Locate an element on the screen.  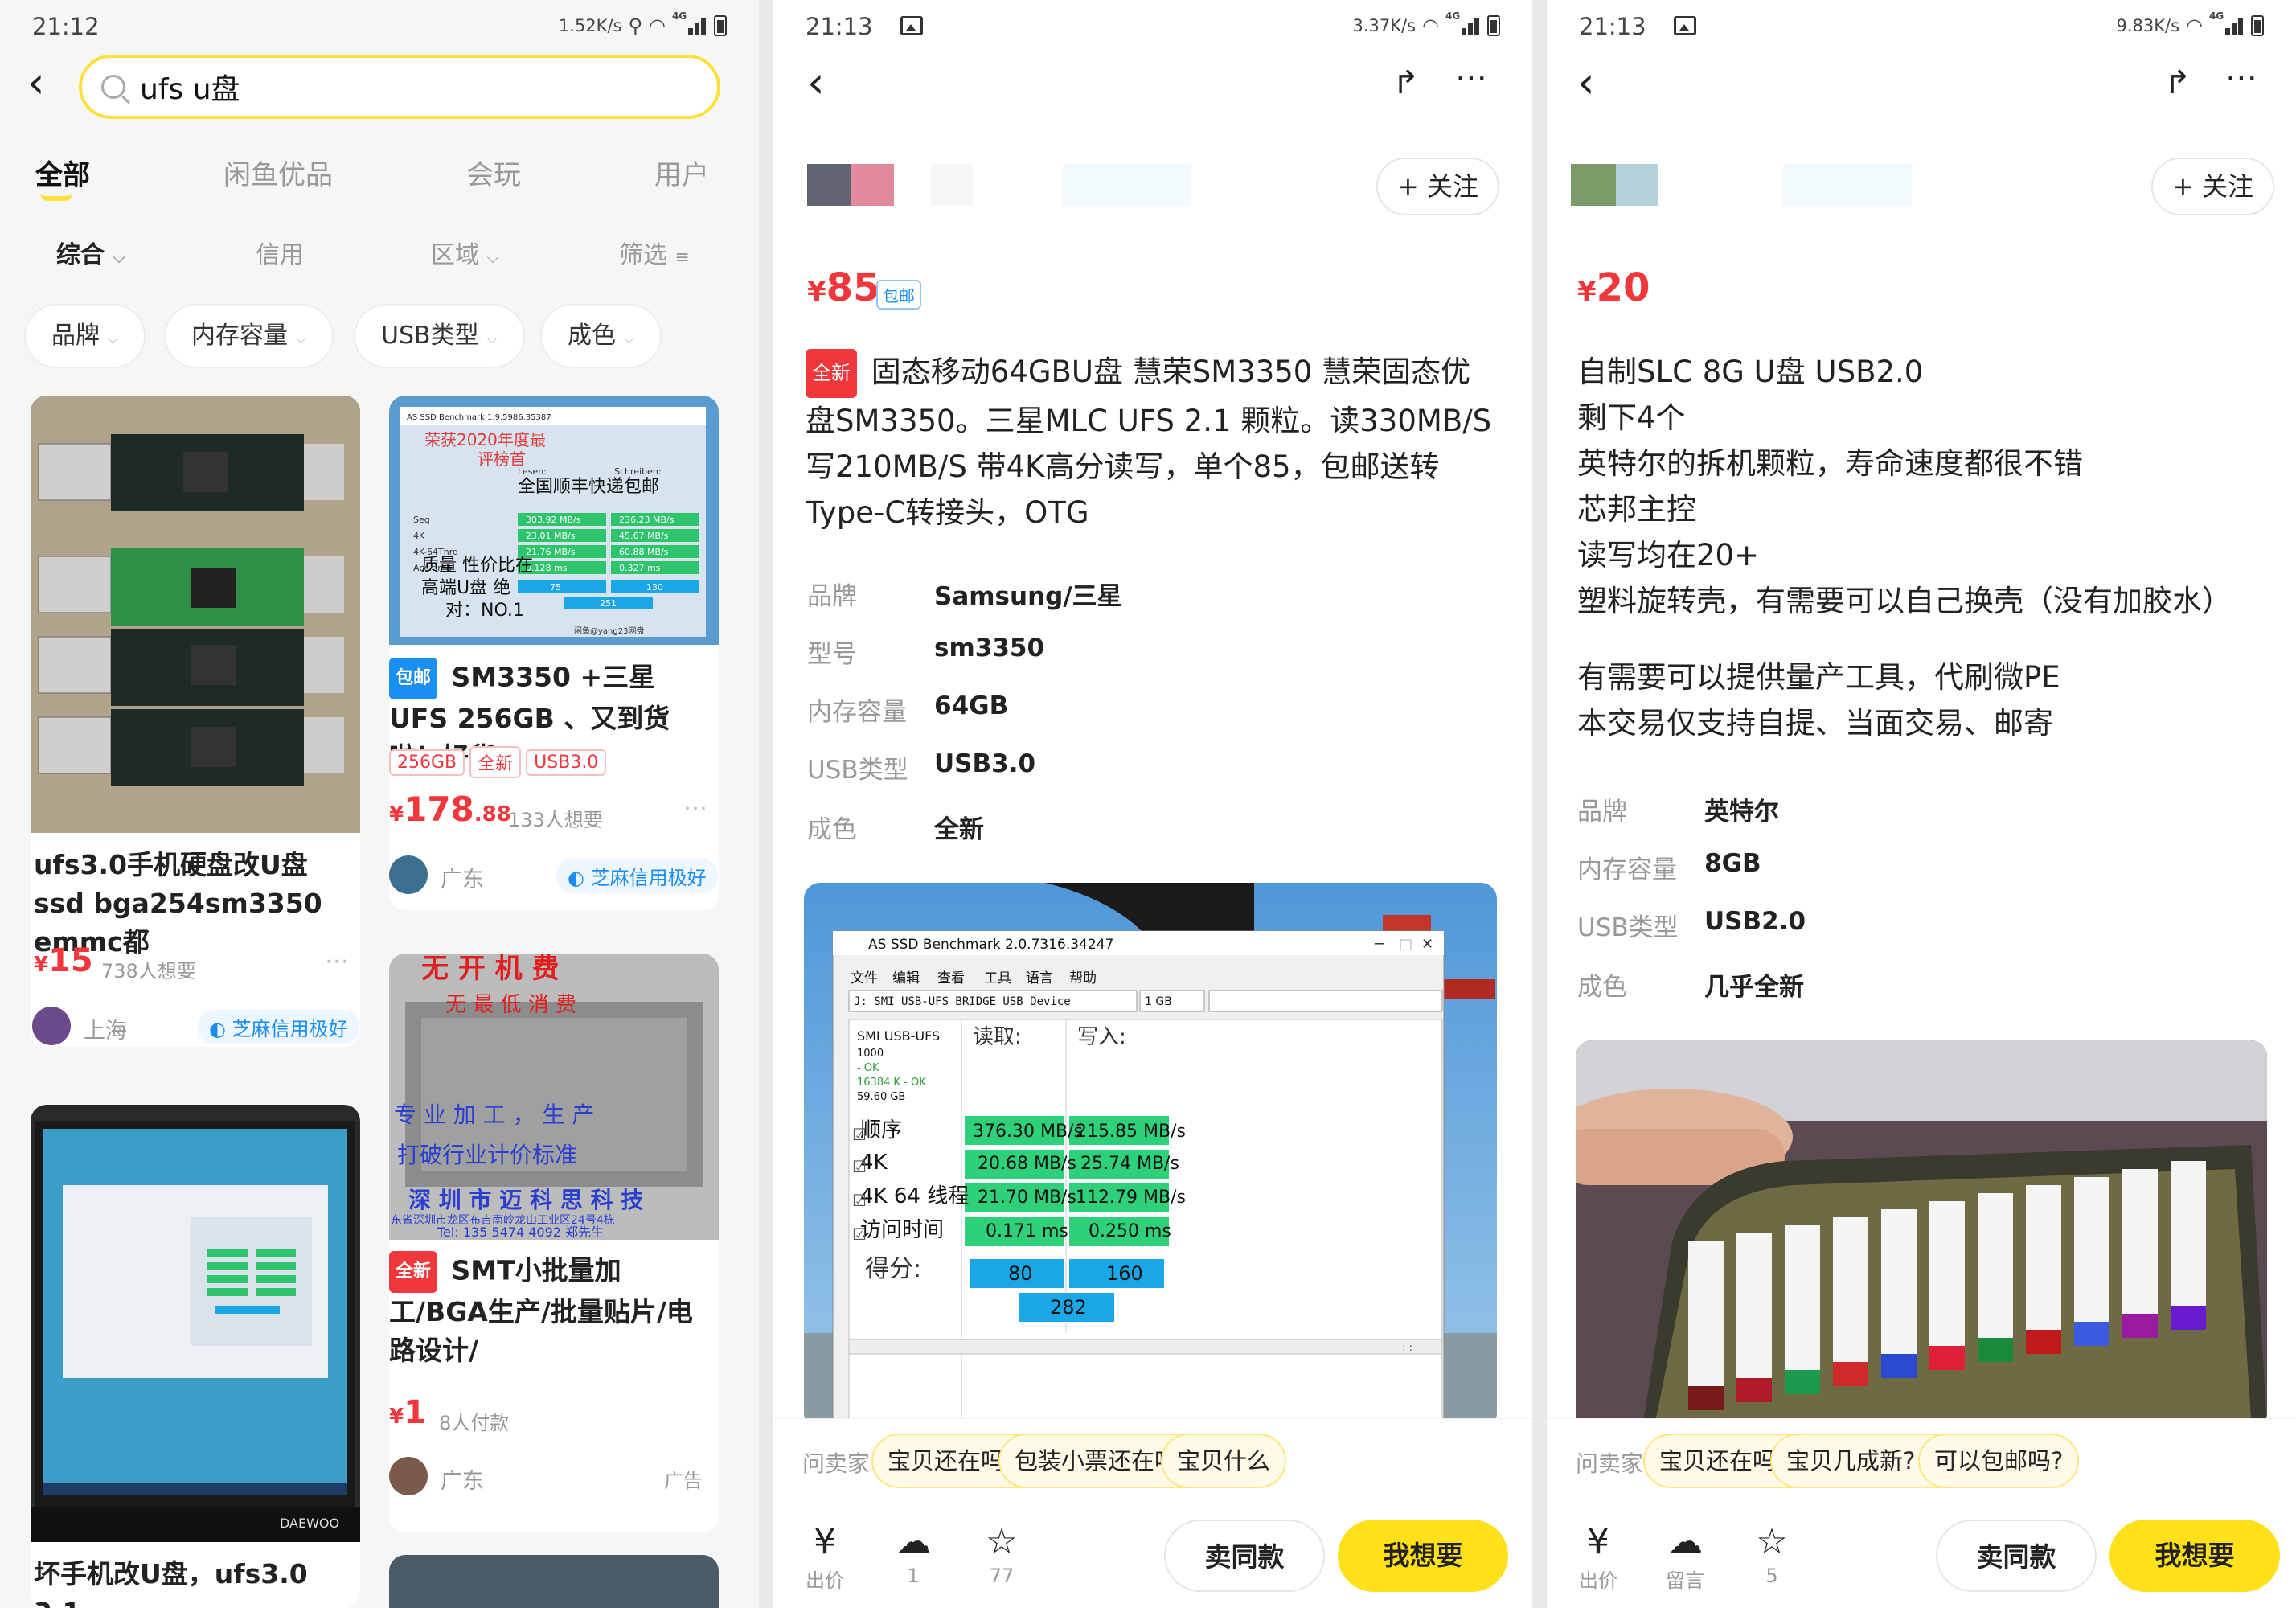
product-card is located at coordinates (554, 1581).